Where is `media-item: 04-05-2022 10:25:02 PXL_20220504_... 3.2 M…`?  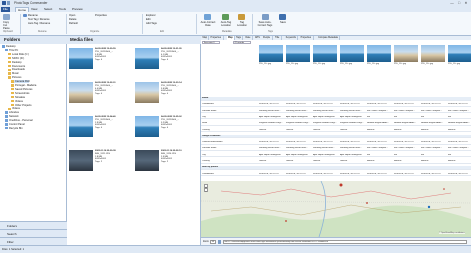
media-item: 04-05-2022 10:25:02 PXL_20220504_... 3.2 M… is located at coordinates (166, 128).